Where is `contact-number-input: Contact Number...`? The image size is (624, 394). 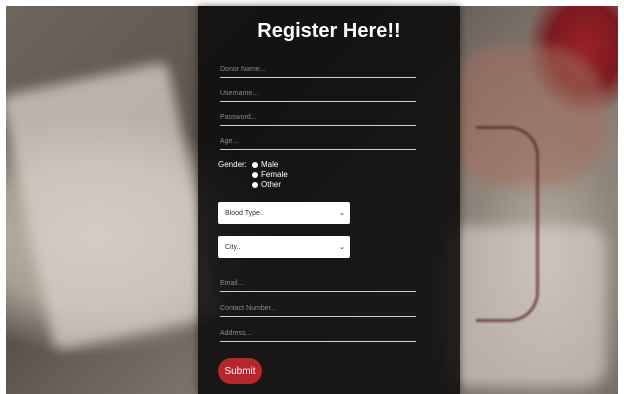 contact-number-input: Contact Number... is located at coordinates (318, 307).